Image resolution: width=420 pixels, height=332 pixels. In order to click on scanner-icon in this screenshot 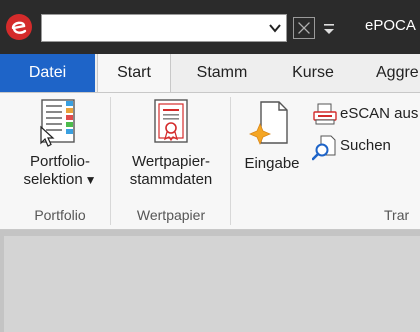, I will do `click(325, 114)`.